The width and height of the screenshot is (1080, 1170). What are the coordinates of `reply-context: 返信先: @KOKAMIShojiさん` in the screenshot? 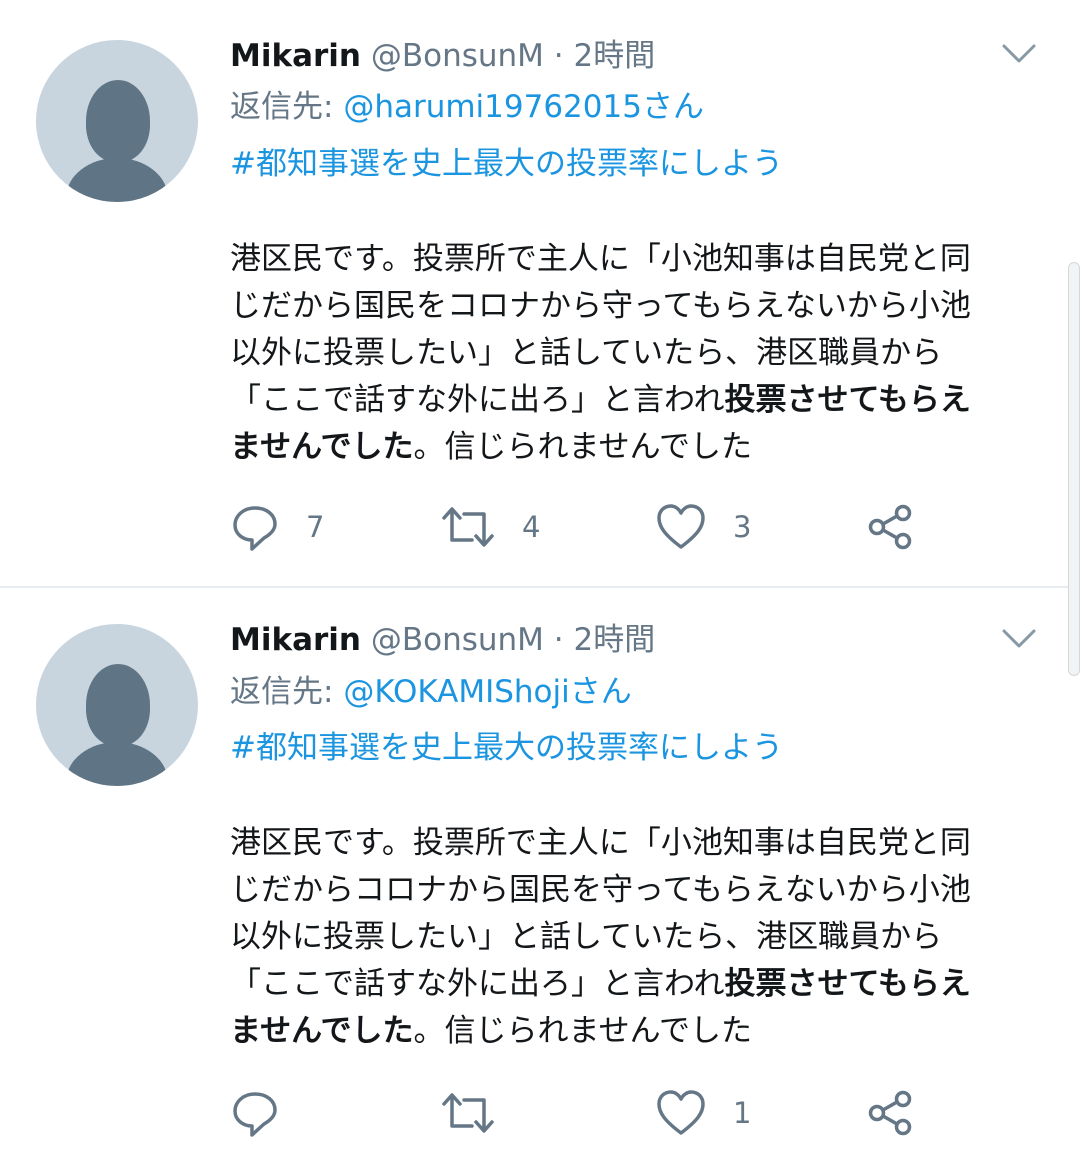 It's located at (431, 692).